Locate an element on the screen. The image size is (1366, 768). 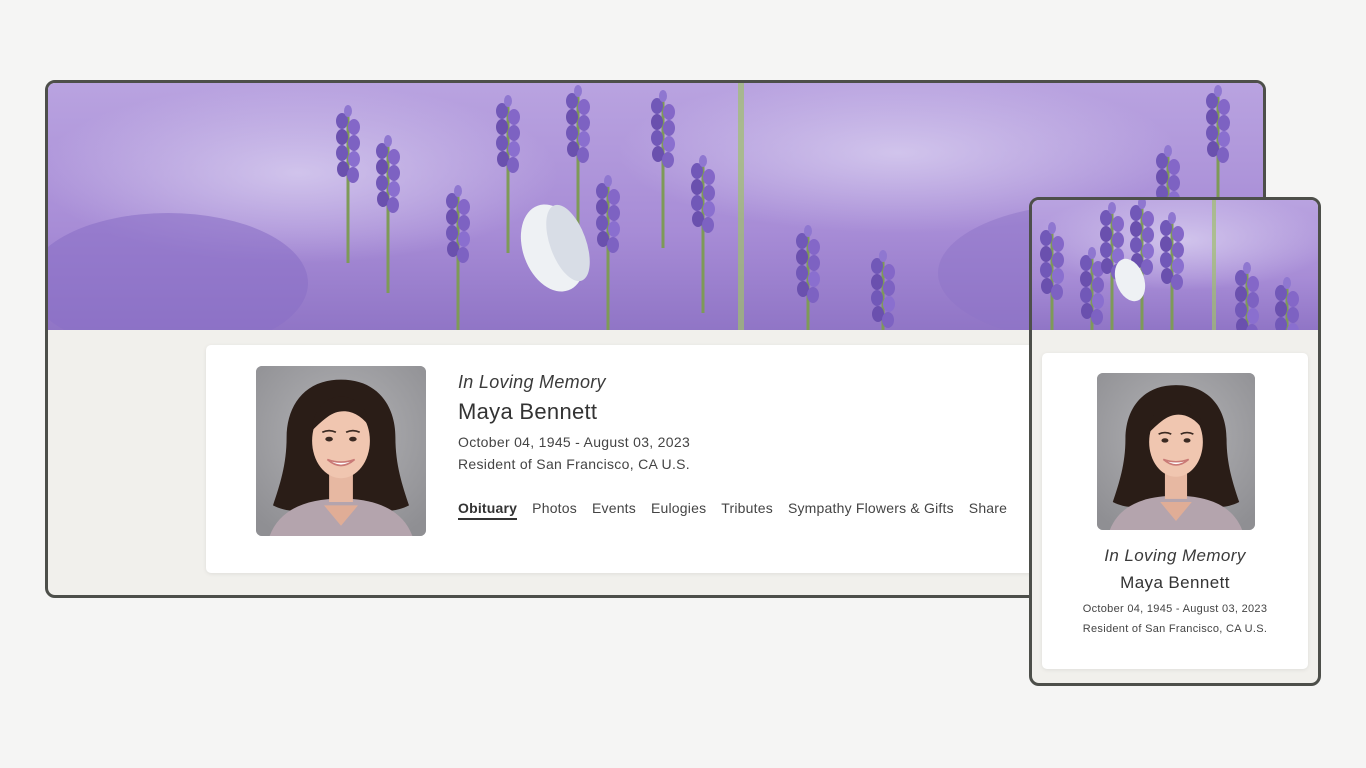
tab-share: Share is located at coordinates (988, 510).